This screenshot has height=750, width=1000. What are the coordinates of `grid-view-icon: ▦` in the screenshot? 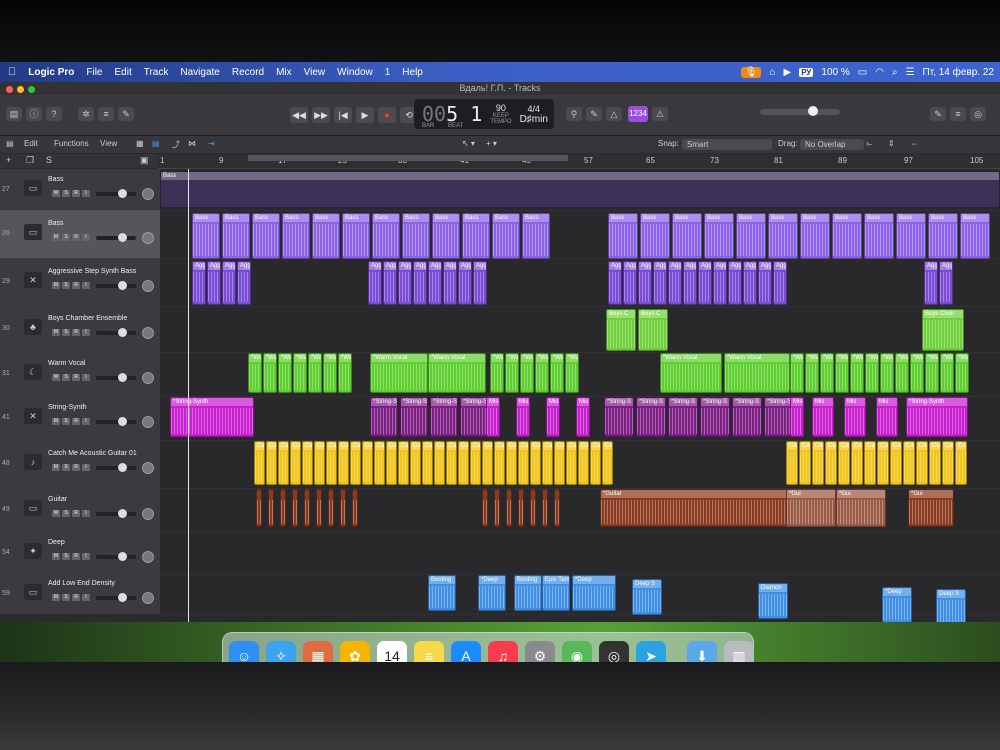 It's located at (140, 143).